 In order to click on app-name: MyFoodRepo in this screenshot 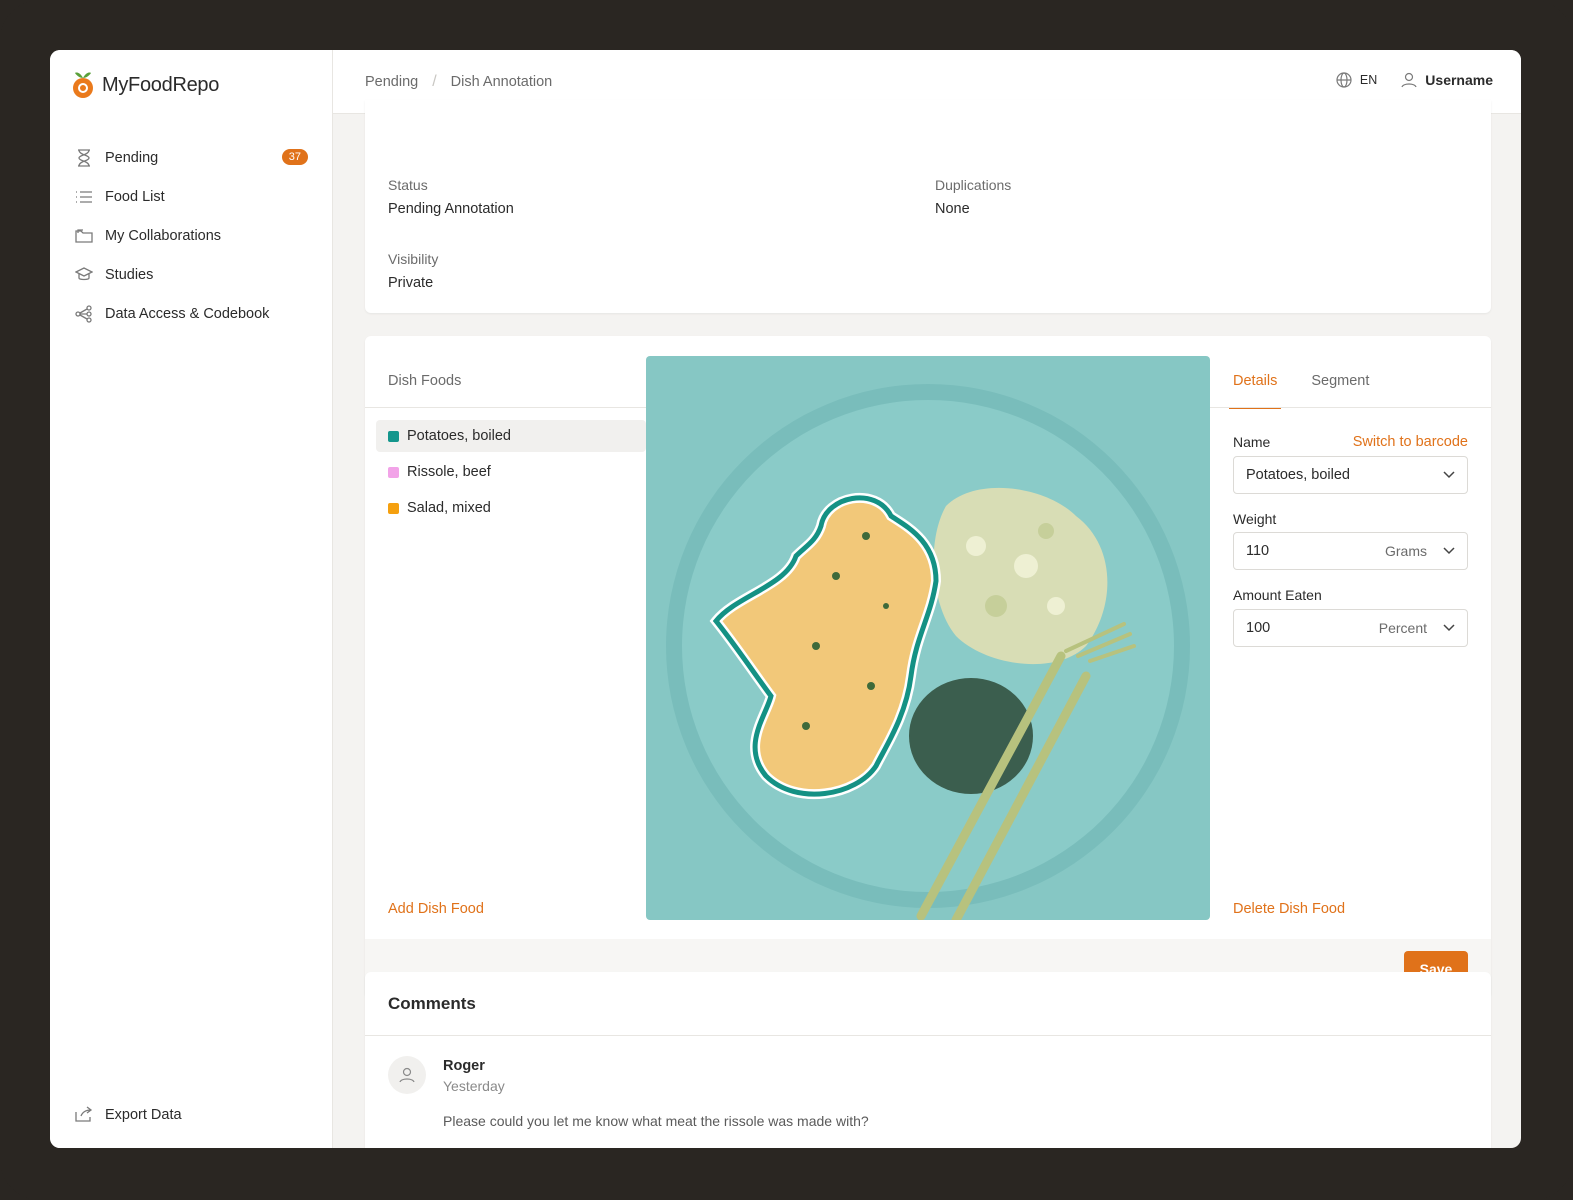, I will do `click(161, 84)`.